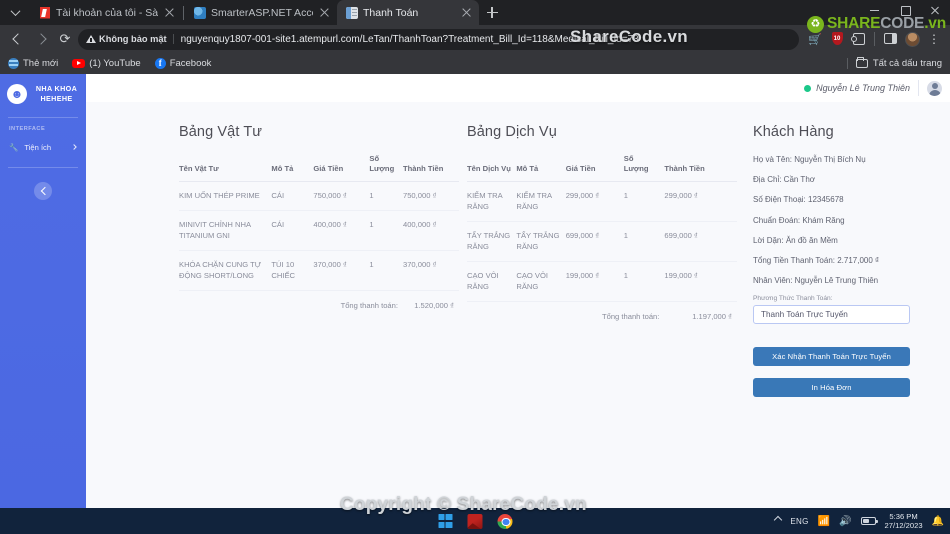 The width and height of the screenshot is (950, 534). I want to click on sidebar-item-label: Tiện ích, so click(38, 147).